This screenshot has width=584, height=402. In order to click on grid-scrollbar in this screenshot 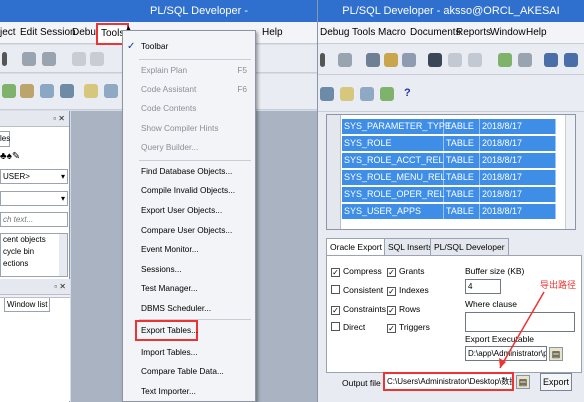, I will do `click(570, 172)`.